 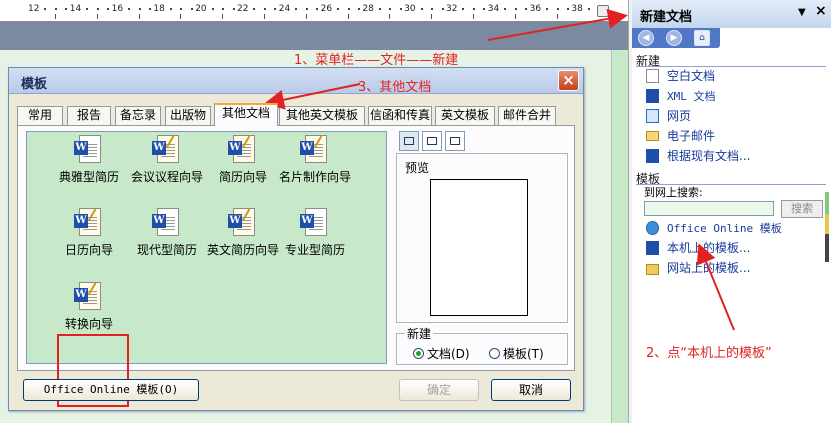 I want to click on arrow-step3, so click(x=312, y=96).